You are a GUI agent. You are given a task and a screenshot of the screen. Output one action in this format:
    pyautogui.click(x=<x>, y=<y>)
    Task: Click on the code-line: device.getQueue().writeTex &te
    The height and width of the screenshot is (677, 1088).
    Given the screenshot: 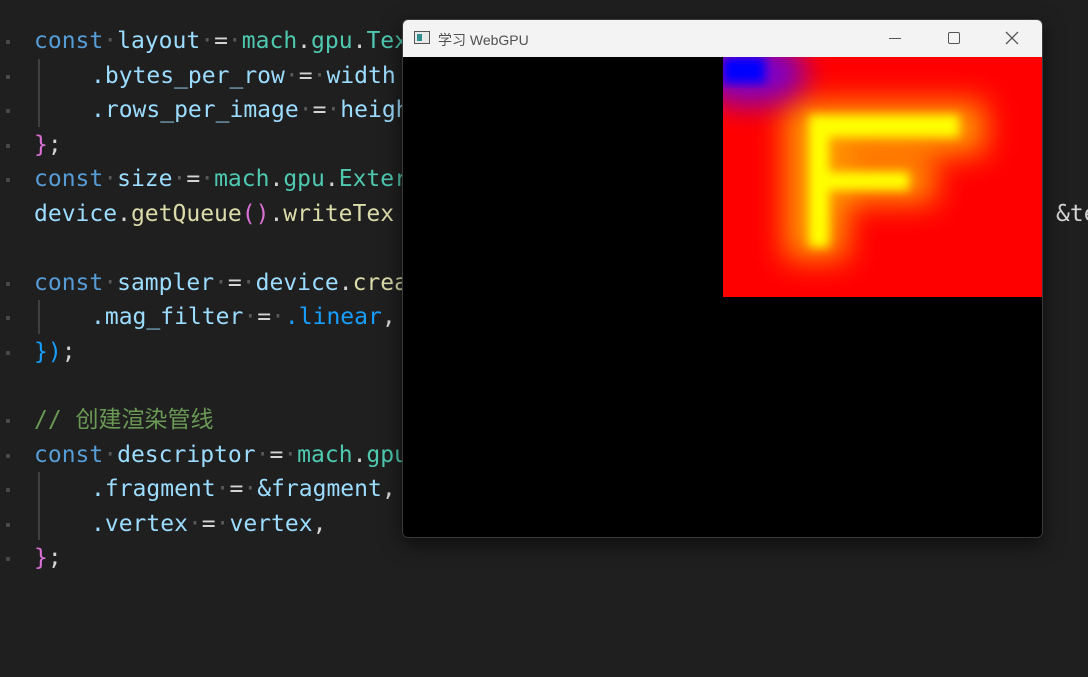 What is the action you would take?
    pyautogui.click(x=544, y=214)
    